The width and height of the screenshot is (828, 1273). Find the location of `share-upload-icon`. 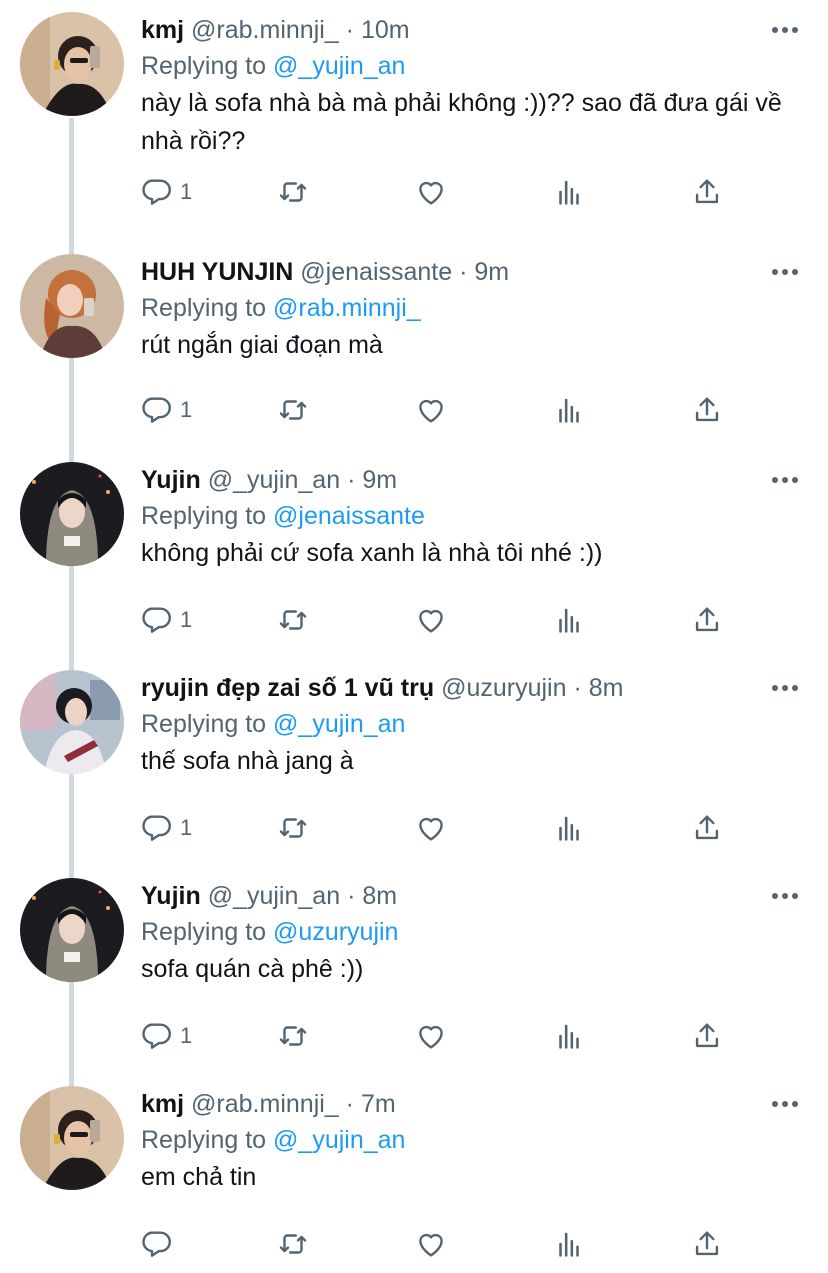

share-upload-icon is located at coordinates (707, 1035).